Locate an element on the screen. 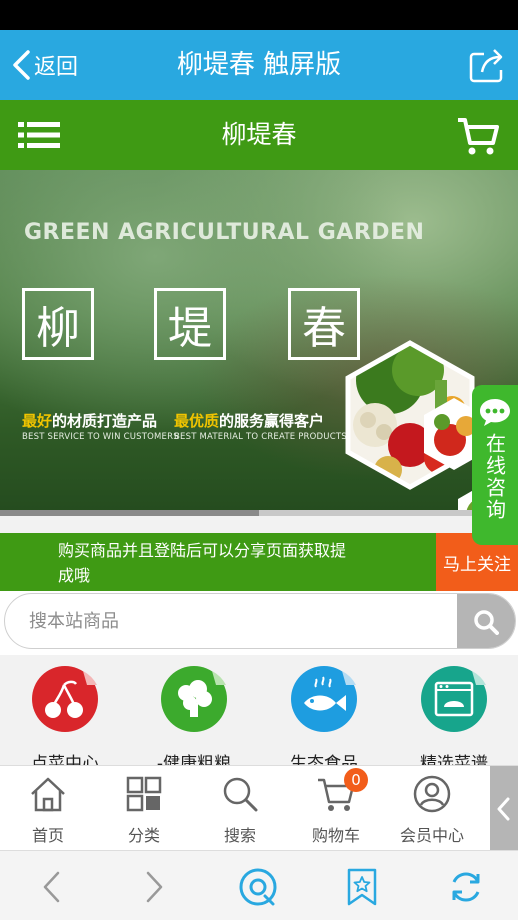  share-notice-text: 购买商品并且登陆后可以分享页面获取提成哦 is located at coordinates (202, 563).